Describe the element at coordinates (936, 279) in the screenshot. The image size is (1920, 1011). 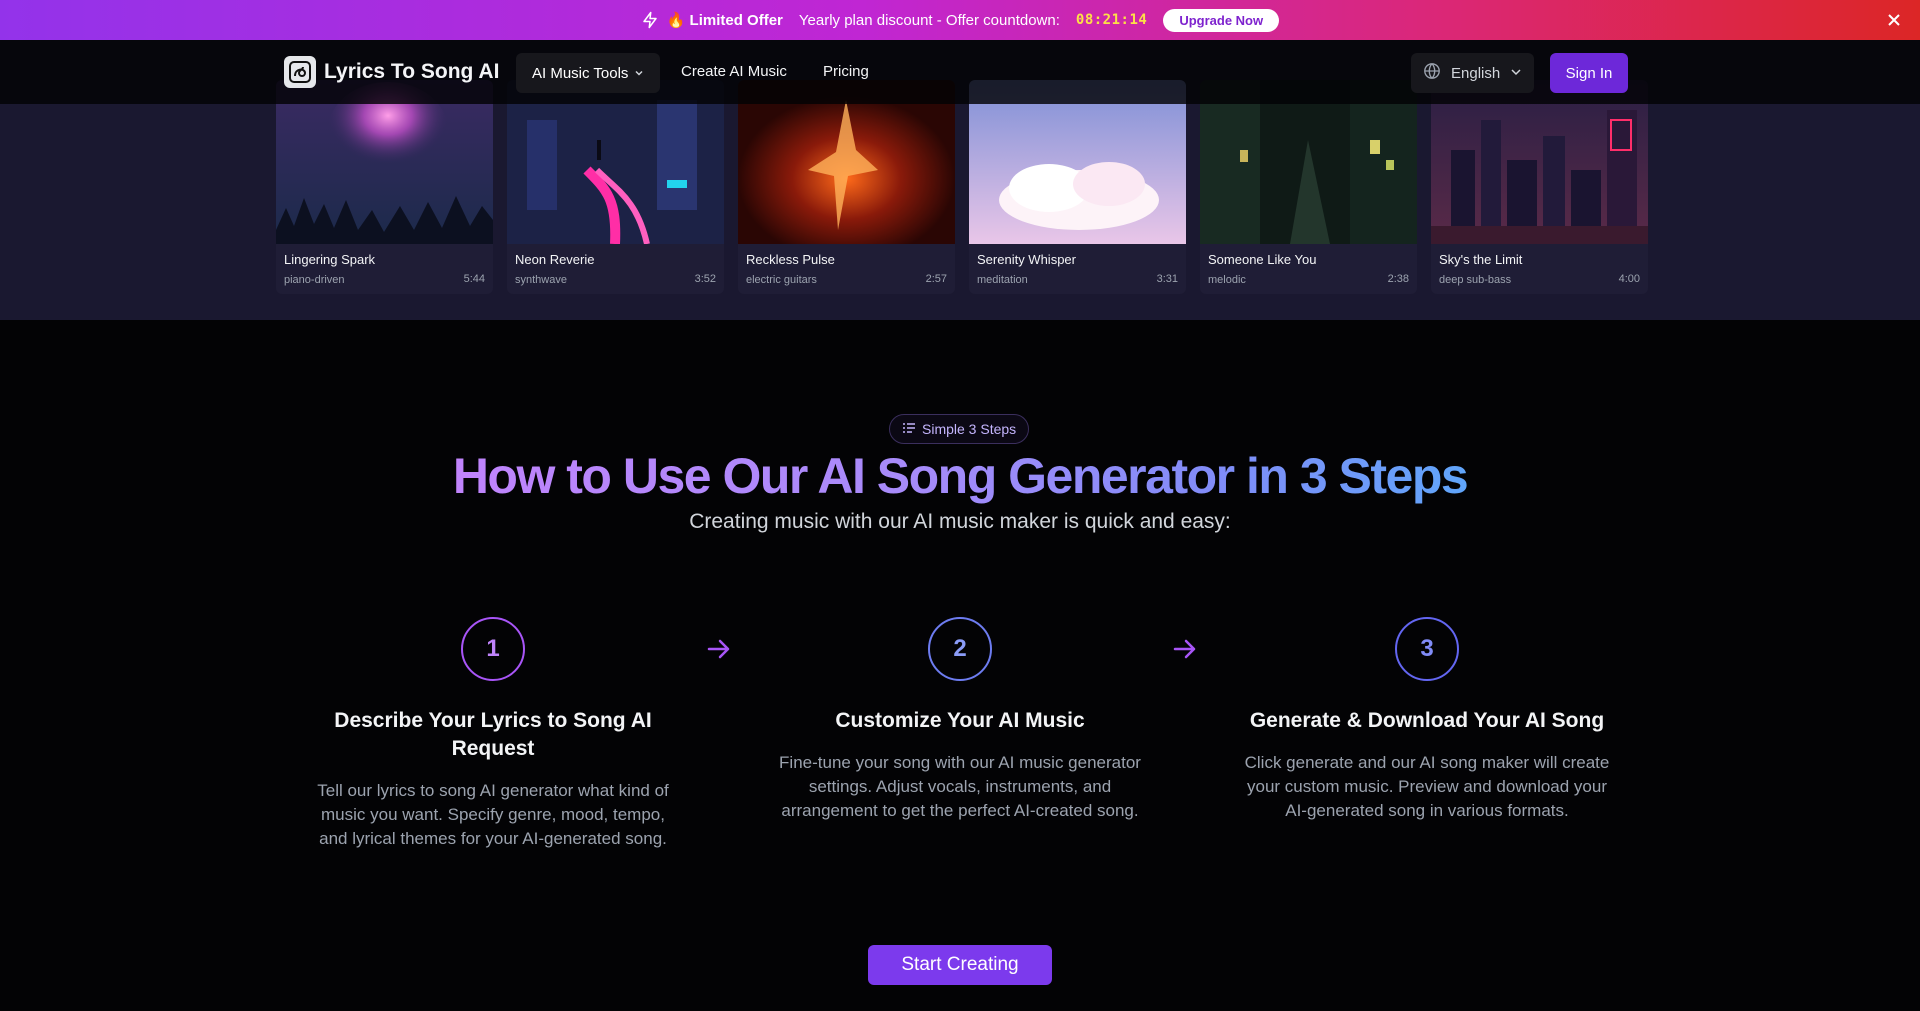
I see `song-duration: 2:57` at that location.